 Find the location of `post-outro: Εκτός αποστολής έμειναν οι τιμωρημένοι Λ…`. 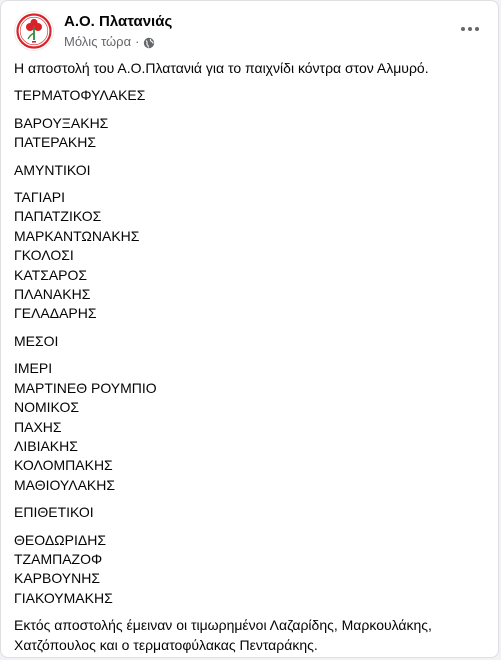

post-outro: Εκτός αποστολής έμειναν οι τιμωρημένοι Λ… is located at coordinates (223, 635).